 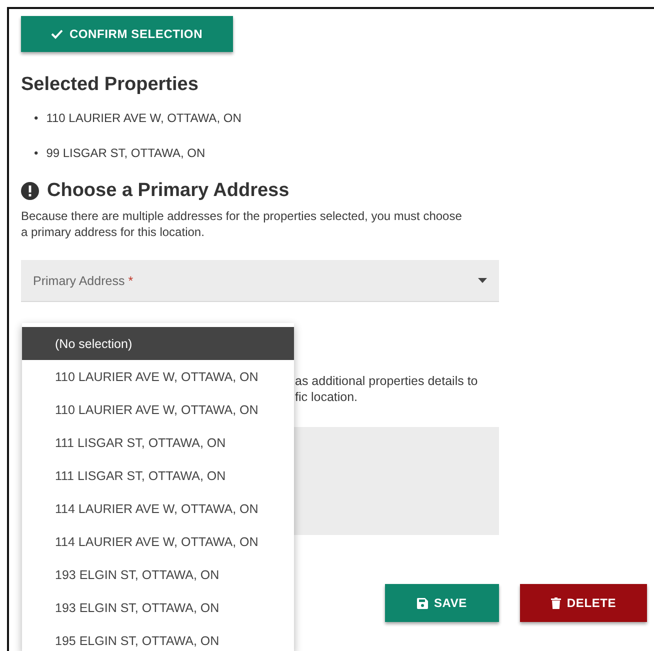 I want to click on delete-button: DELETE, so click(x=583, y=603).